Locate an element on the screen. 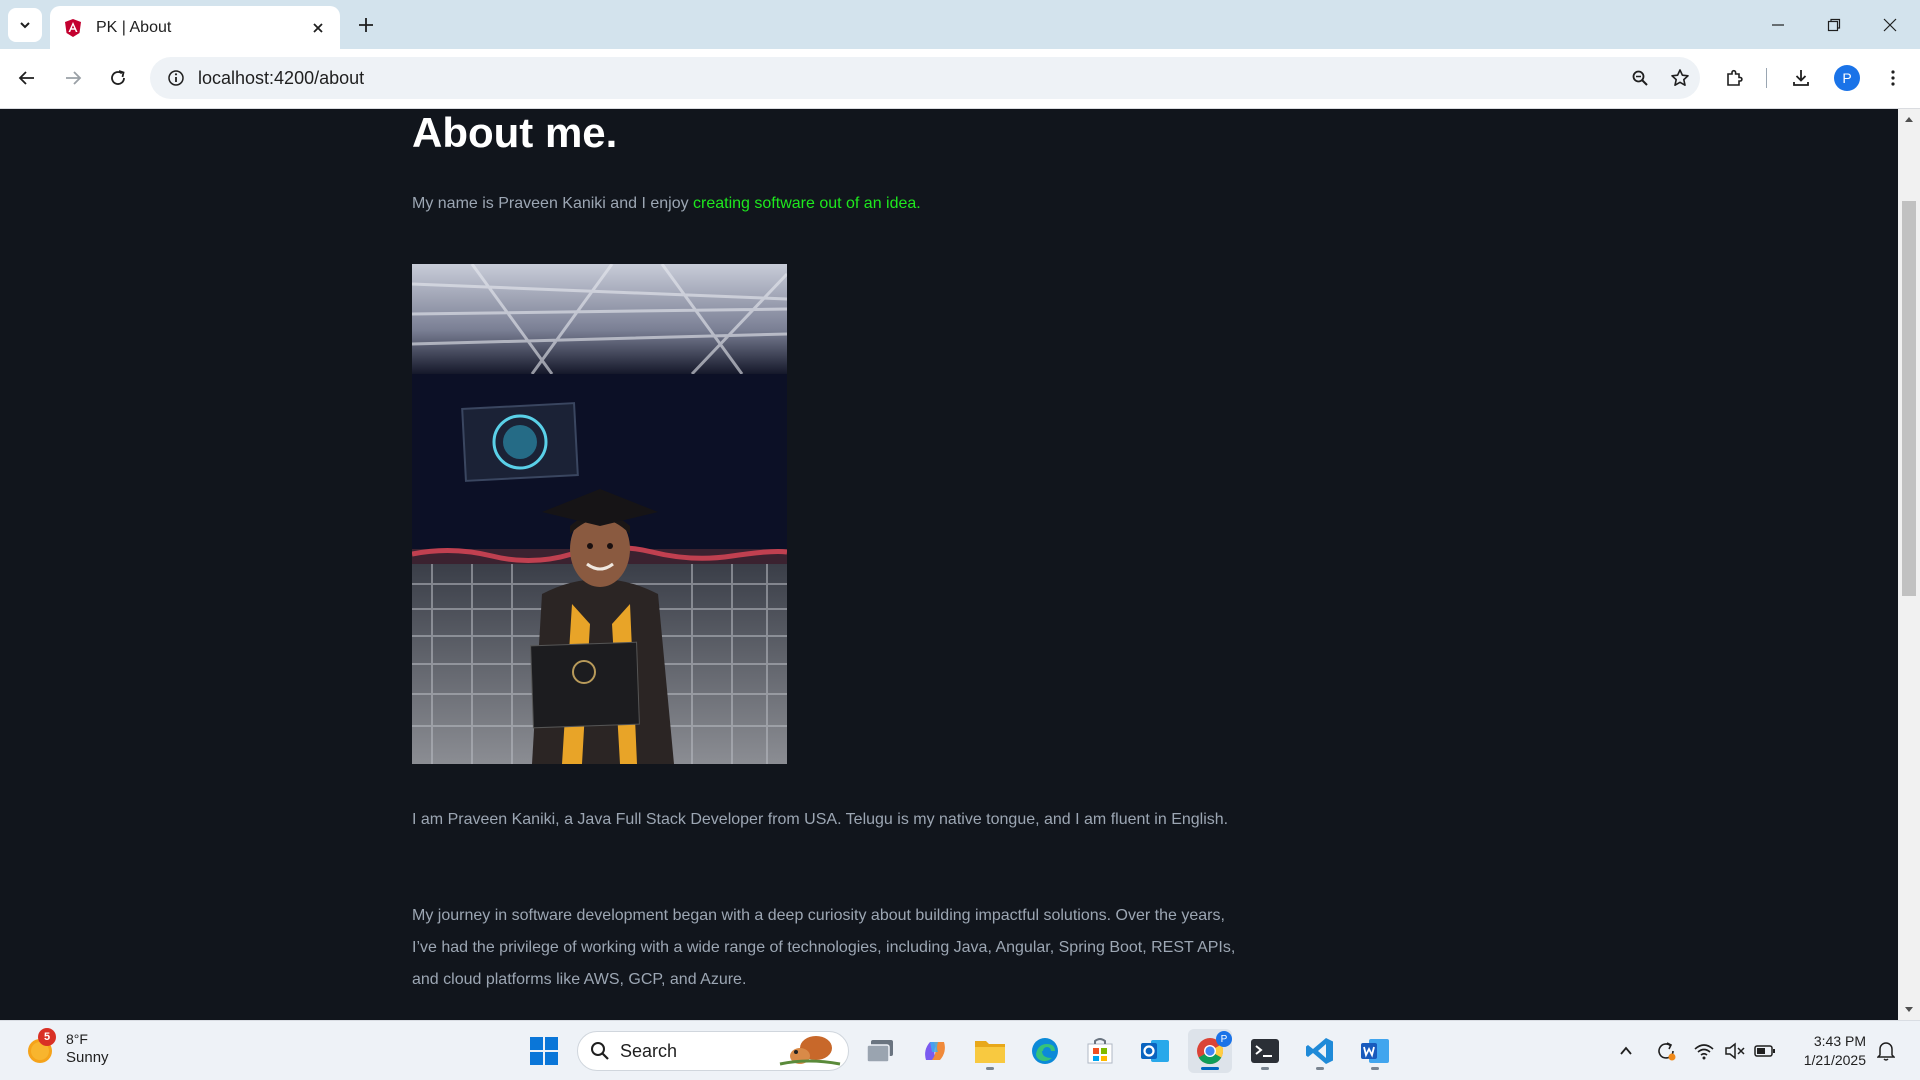 This screenshot has width=1920, height=1080. new-tab-button is located at coordinates (366, 25).